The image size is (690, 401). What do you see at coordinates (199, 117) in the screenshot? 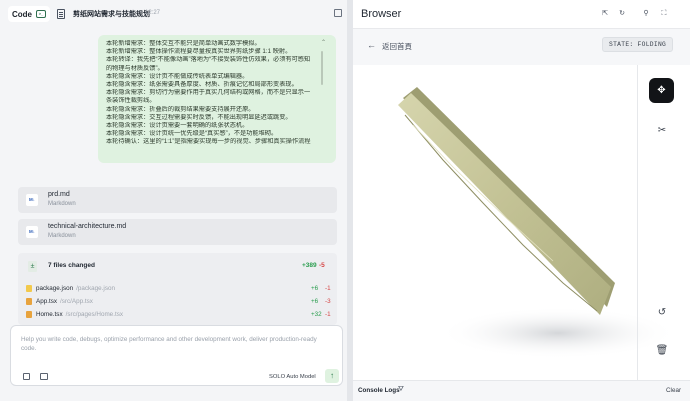
I see `message-line: 本轮隐含需求：交互过程需要实时反馈，不能出现明显延迟或跳变。` at bounding box center [199, 117].